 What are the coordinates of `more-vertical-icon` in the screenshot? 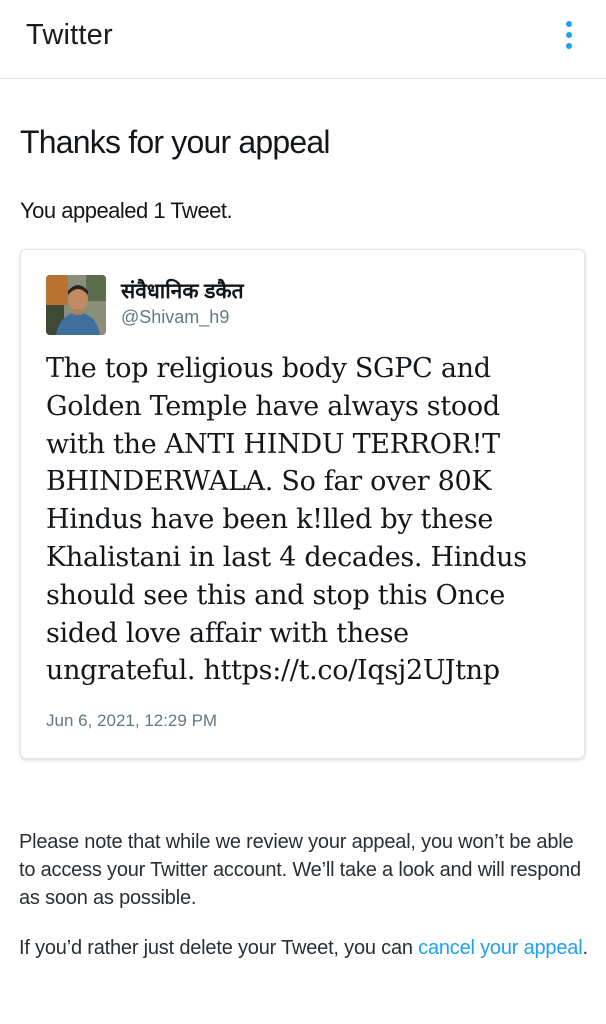 It's located at (570, 36).